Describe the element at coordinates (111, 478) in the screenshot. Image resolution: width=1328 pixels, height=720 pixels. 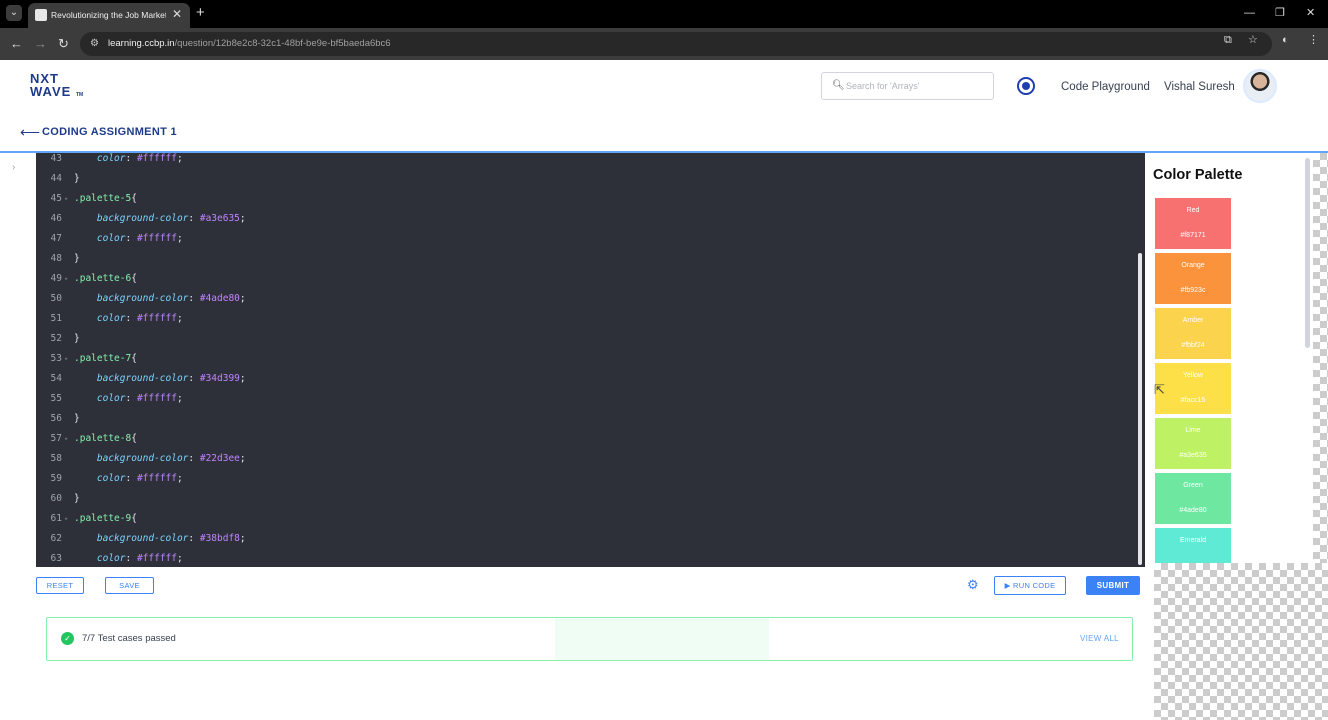
I see `code-token: color` at that location.